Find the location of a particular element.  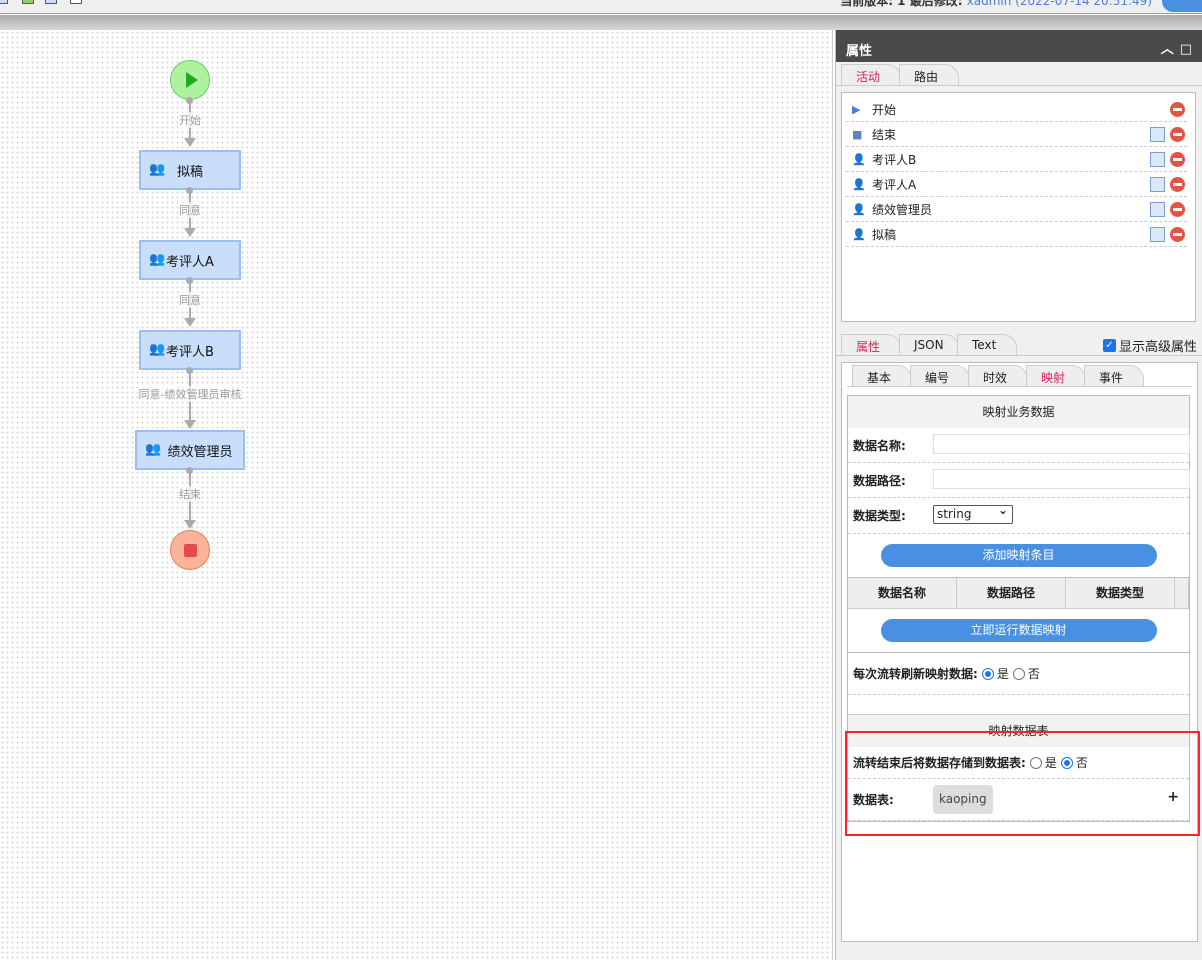

modified-info: xadmin (2022-07-14 20:51:49) is located at coordinates (1059, 4).